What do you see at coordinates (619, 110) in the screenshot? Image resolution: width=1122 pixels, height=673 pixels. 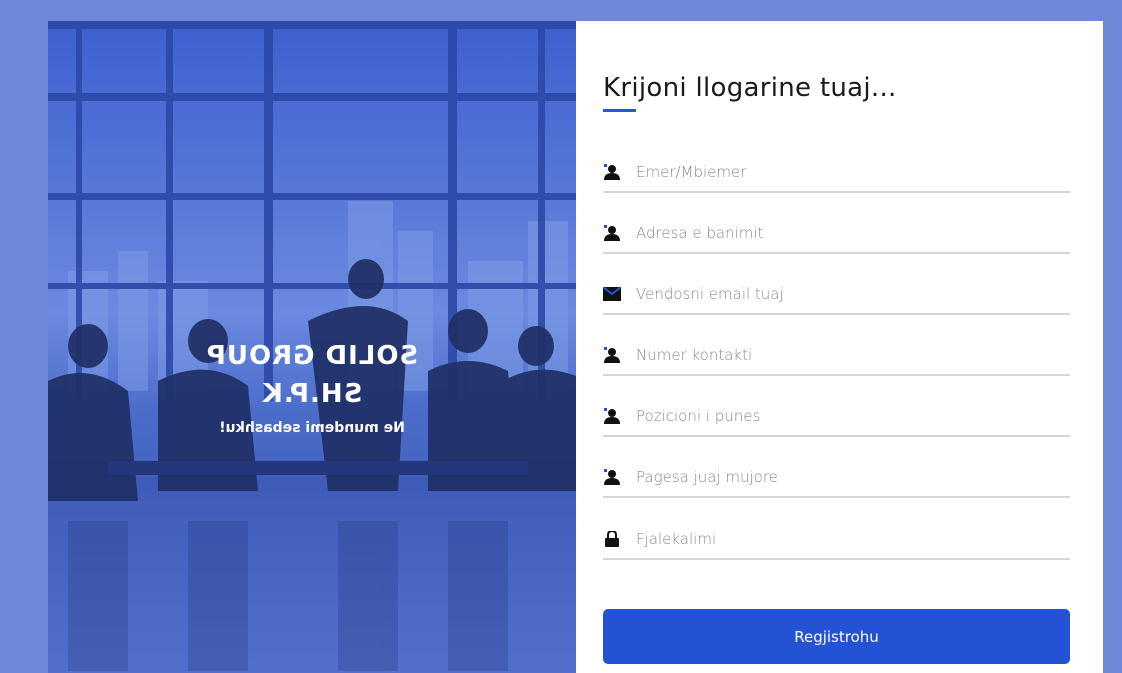 I see `title-underline` at bounding box center [619, 110].